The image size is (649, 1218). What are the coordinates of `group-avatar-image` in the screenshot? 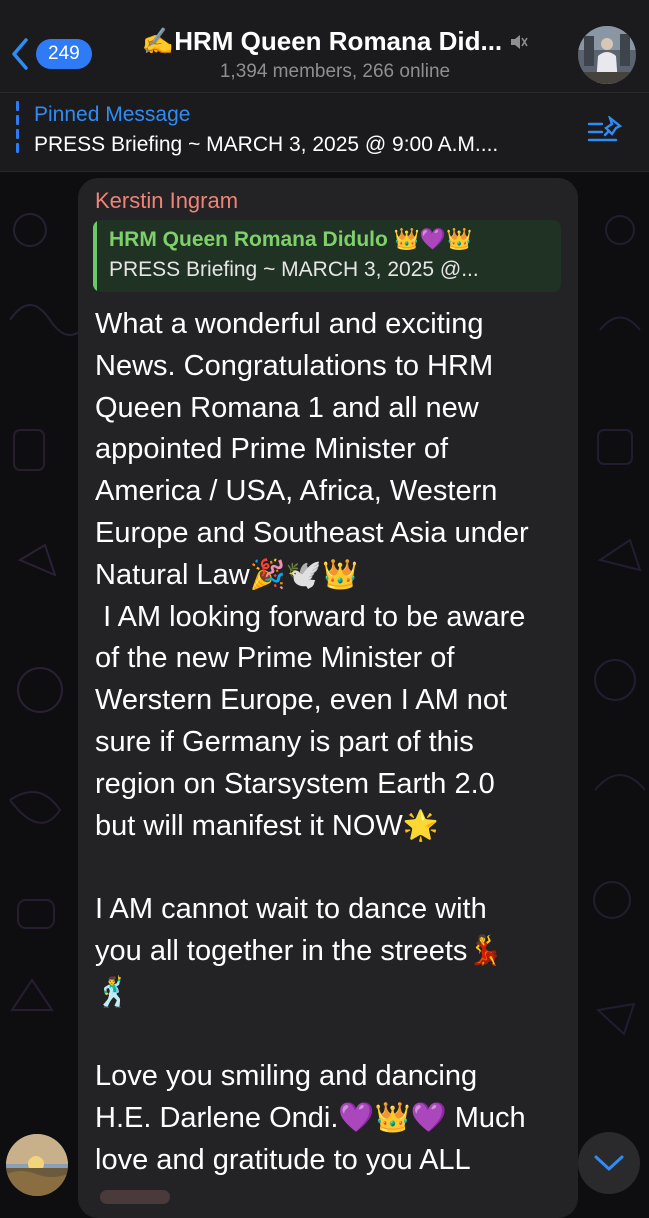 It's located at (607, 55).